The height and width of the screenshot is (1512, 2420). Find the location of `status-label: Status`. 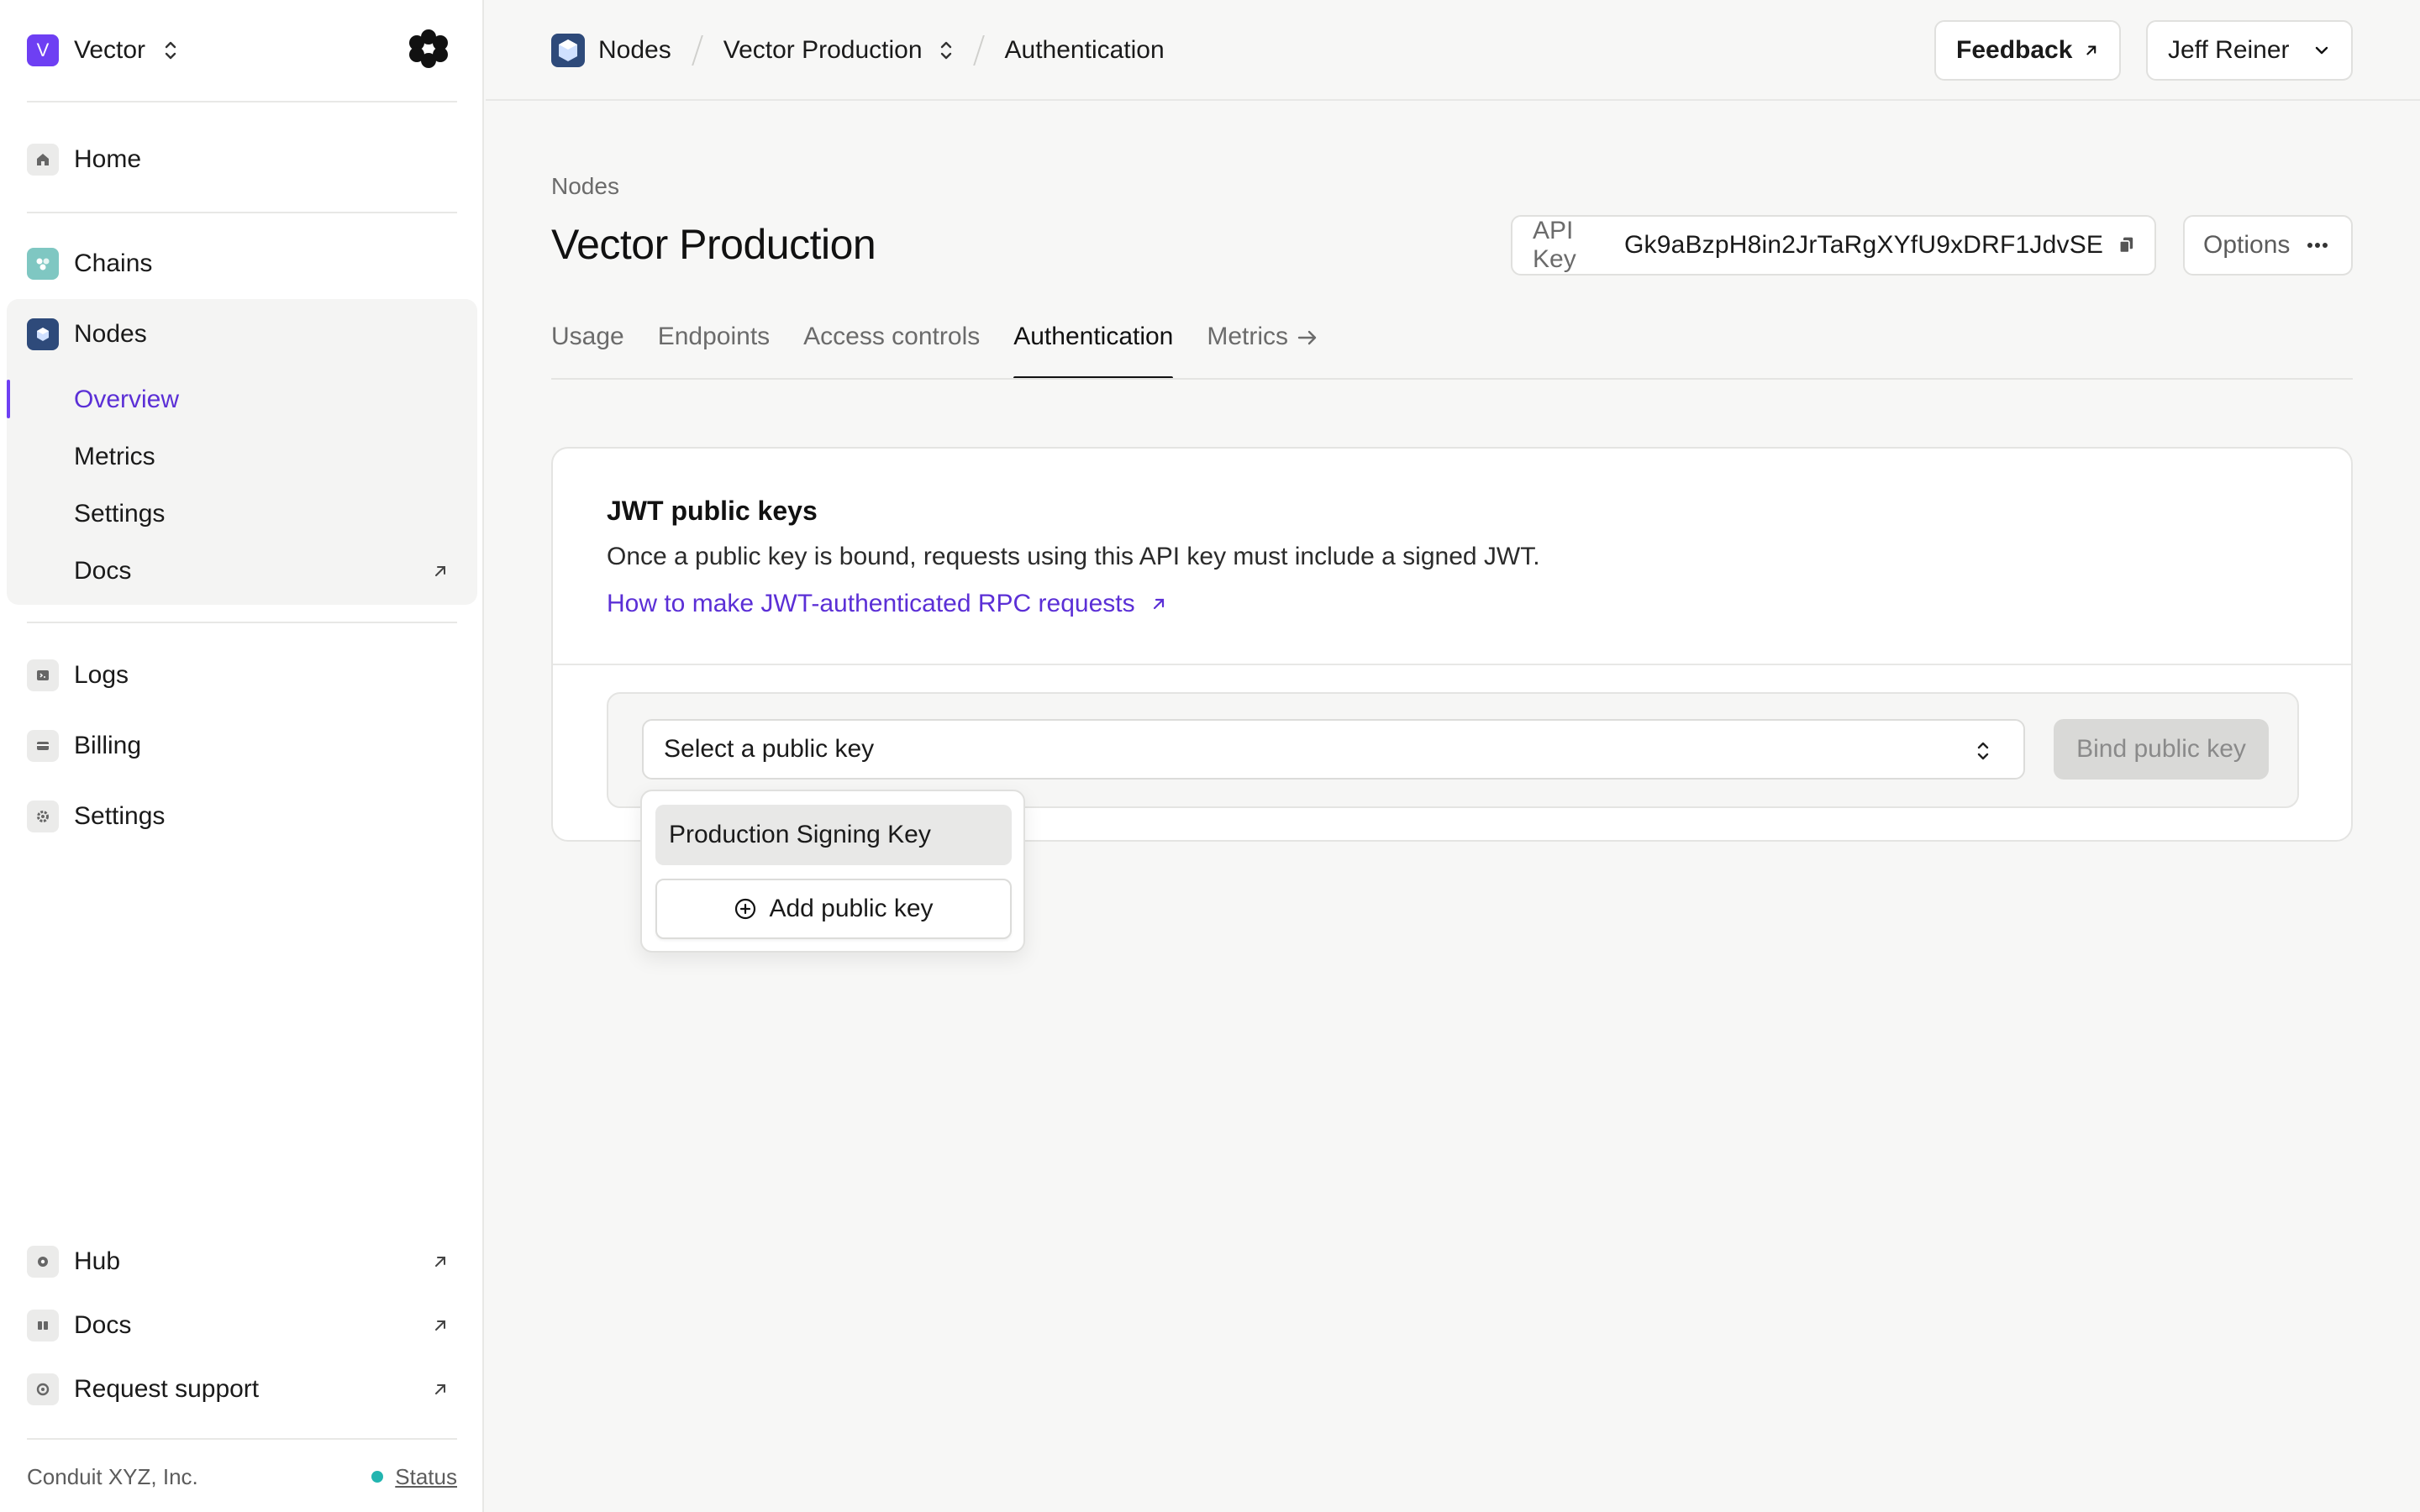

status-label: Status is located at coordinates (426, 1476).